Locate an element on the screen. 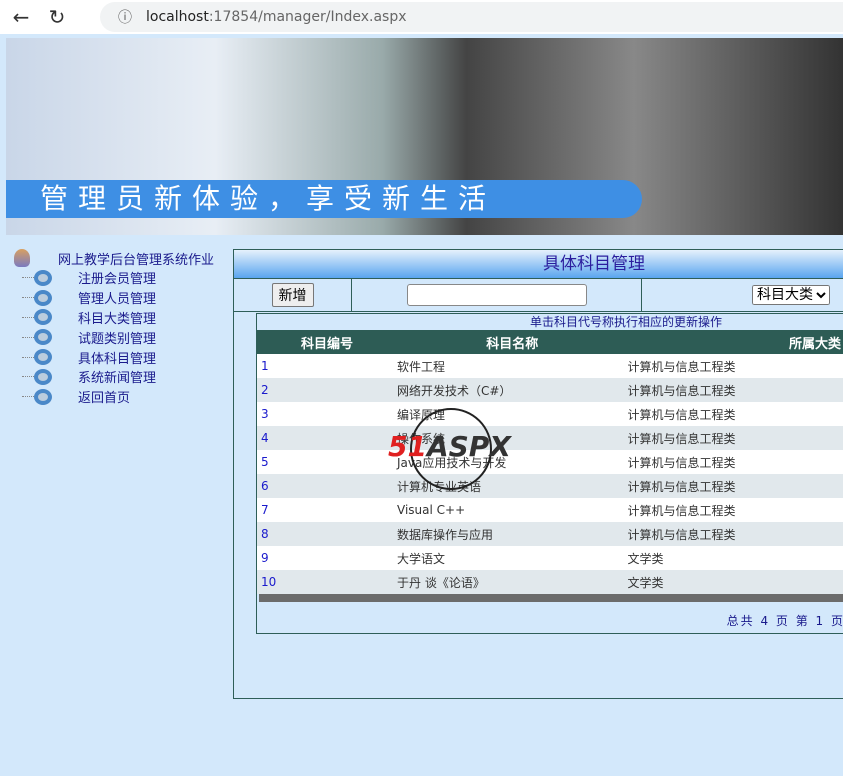  sidebar-root-label: 网上教学后台管理系统作业 is located at coordinates (136, 260).